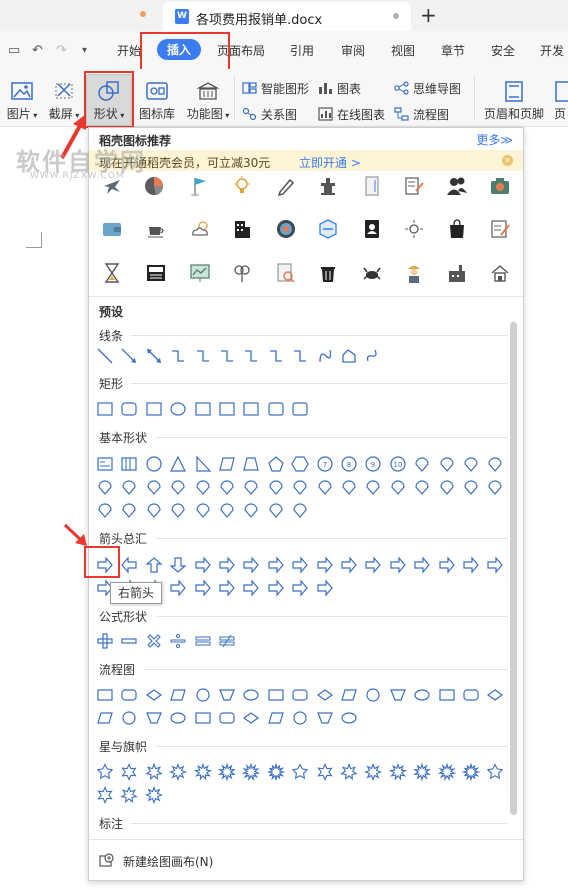 This screenshot has height=891, width=568. What do you see at coordinates (560, 101) in the screenshot?
I see `page-number-button: 页` at bounding box center [560, 101].